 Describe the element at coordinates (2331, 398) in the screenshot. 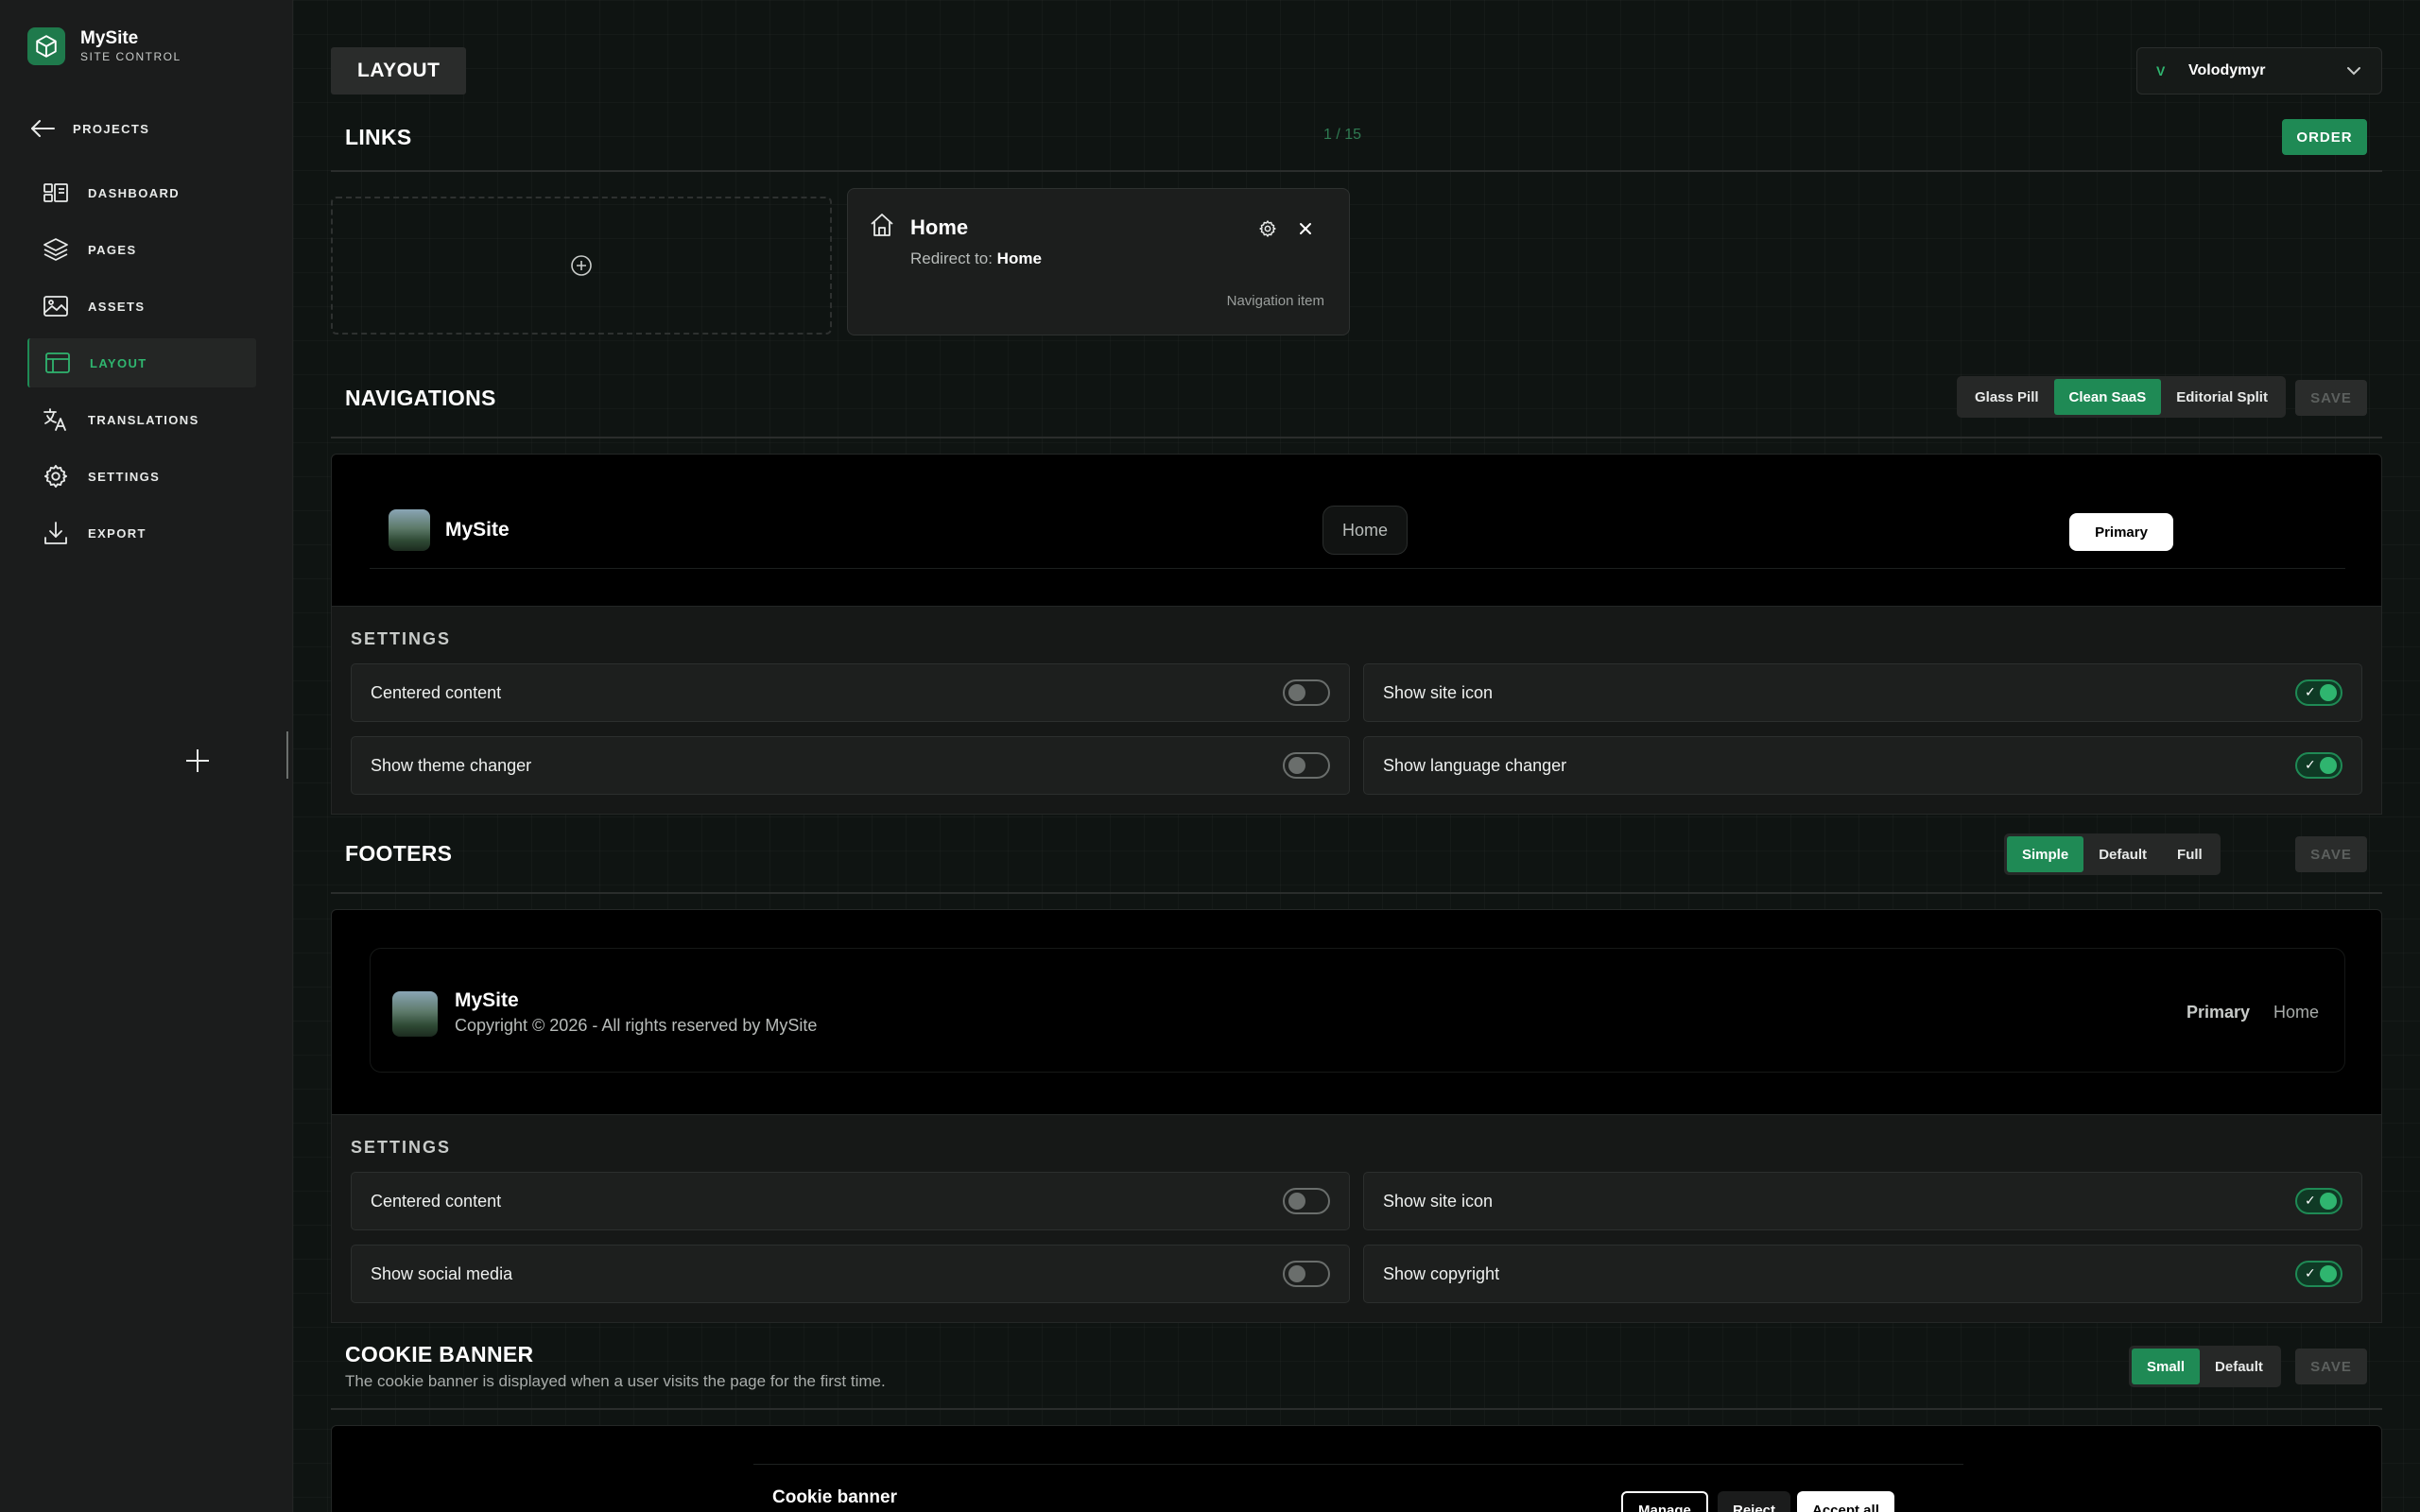

I see `navigations-save-button: SAVE` at that location.